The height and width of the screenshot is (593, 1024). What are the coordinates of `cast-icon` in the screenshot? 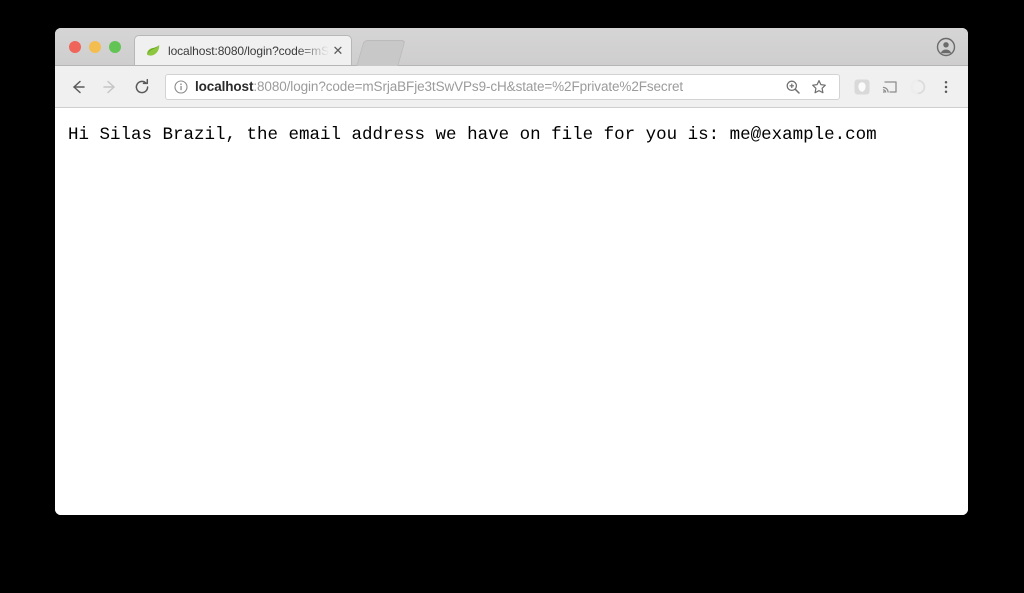 It's located at (890, 87).